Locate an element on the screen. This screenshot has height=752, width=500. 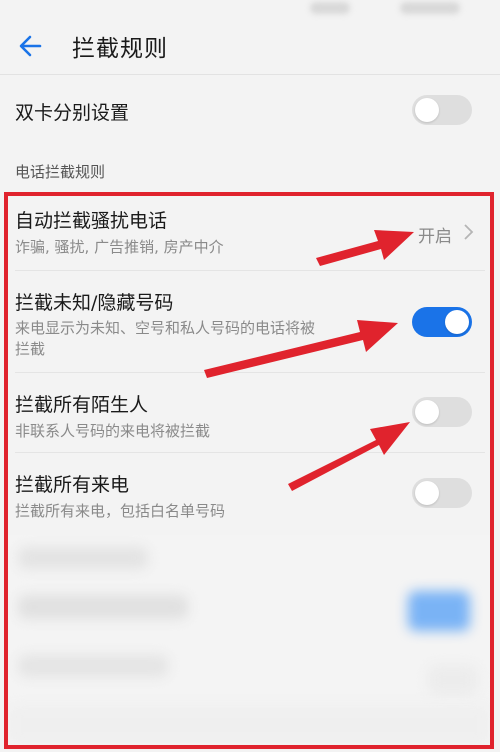
dual-sim-toggle is located at coordinates (442, 110).